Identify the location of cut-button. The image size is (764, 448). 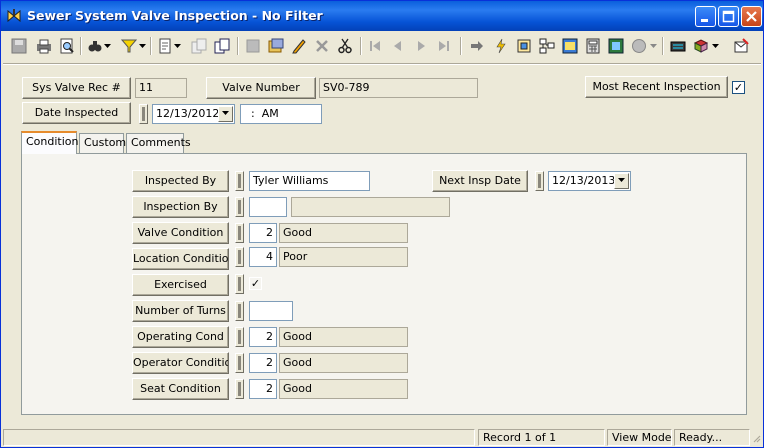
(345, 46).